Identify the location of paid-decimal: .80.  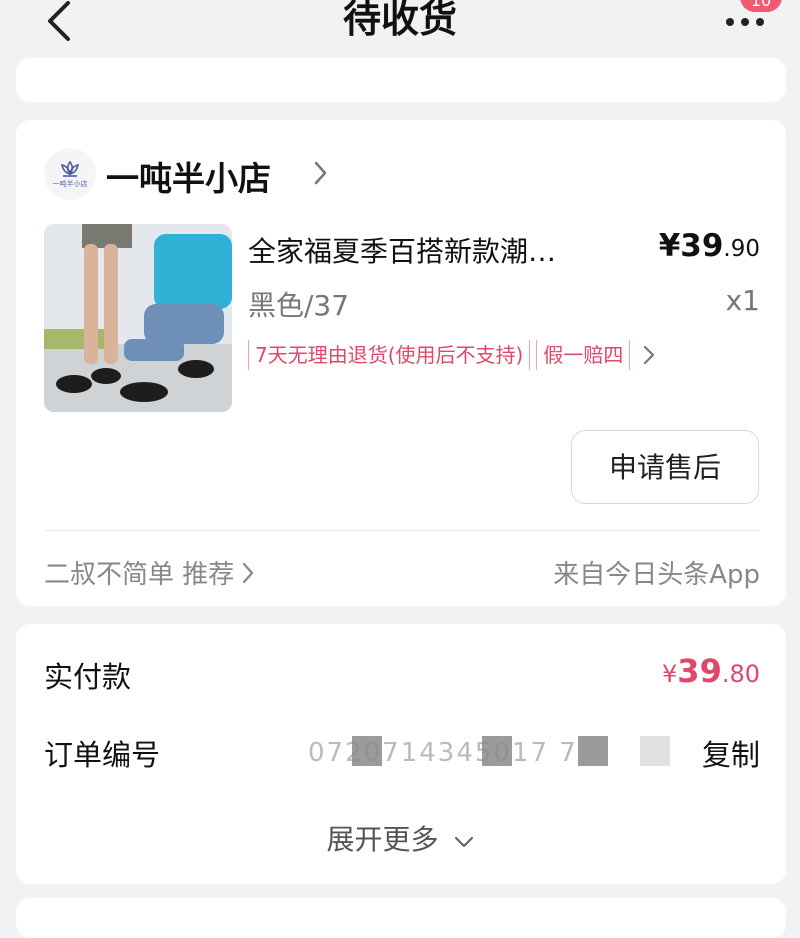
(740, 674).